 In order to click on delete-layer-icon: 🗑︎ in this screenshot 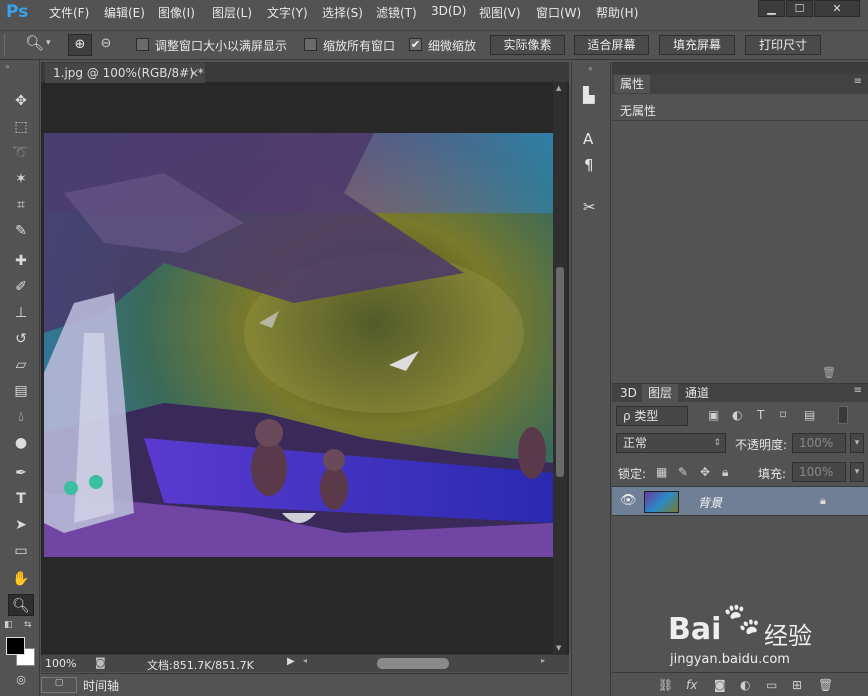, I will do `click(825, 685)`.